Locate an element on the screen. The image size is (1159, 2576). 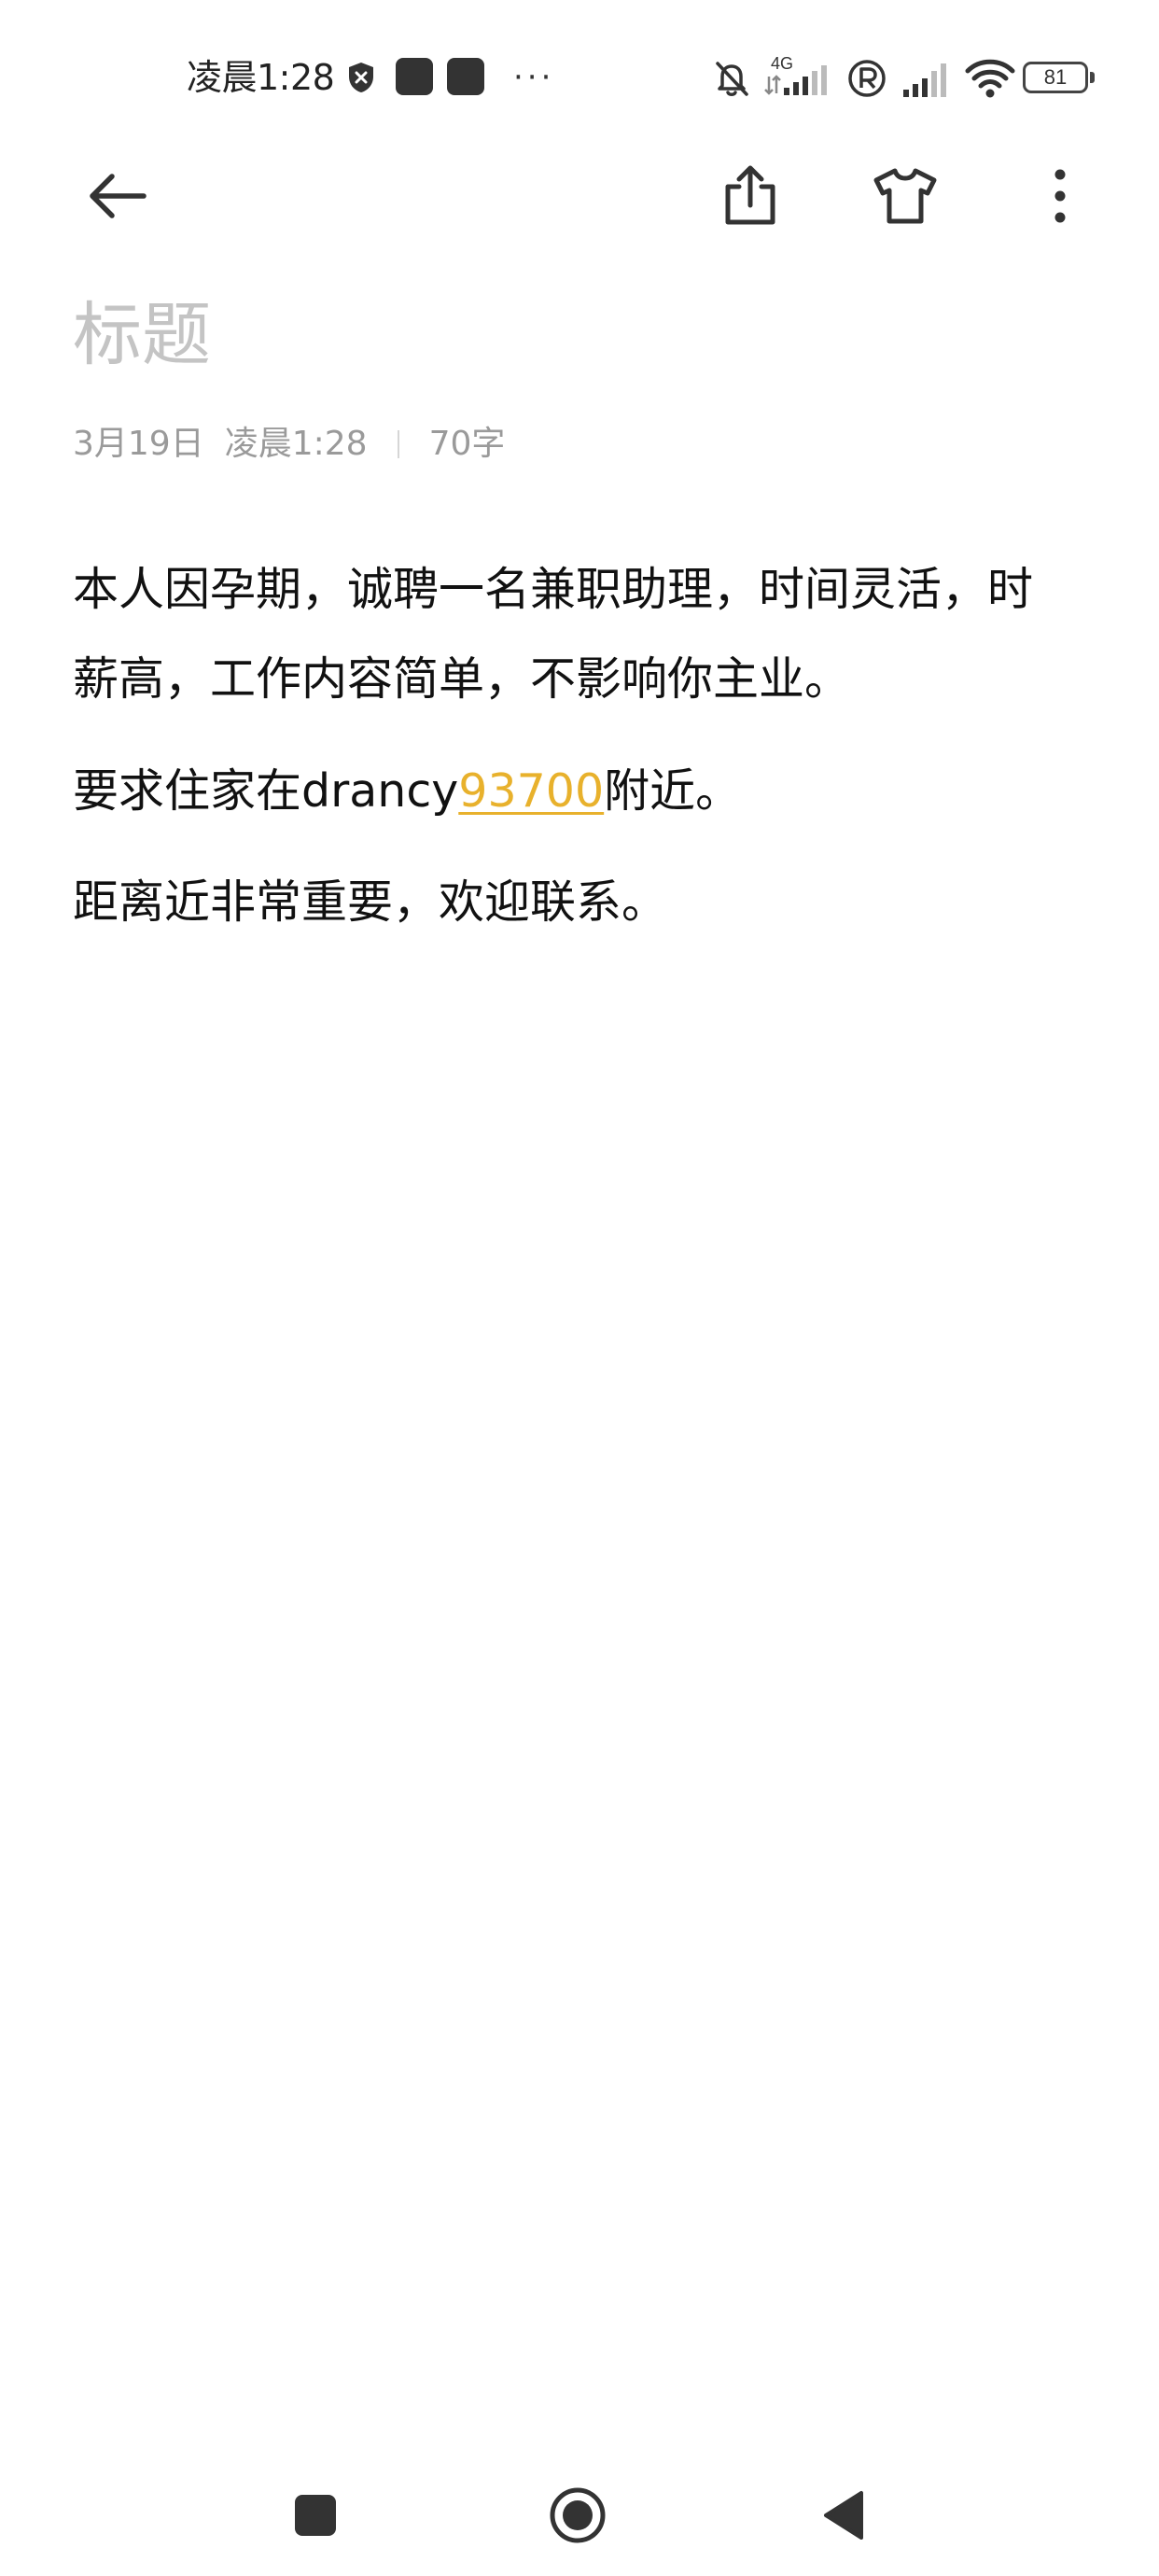
note-date: 3月19日 is located at coordinates (138, 444).